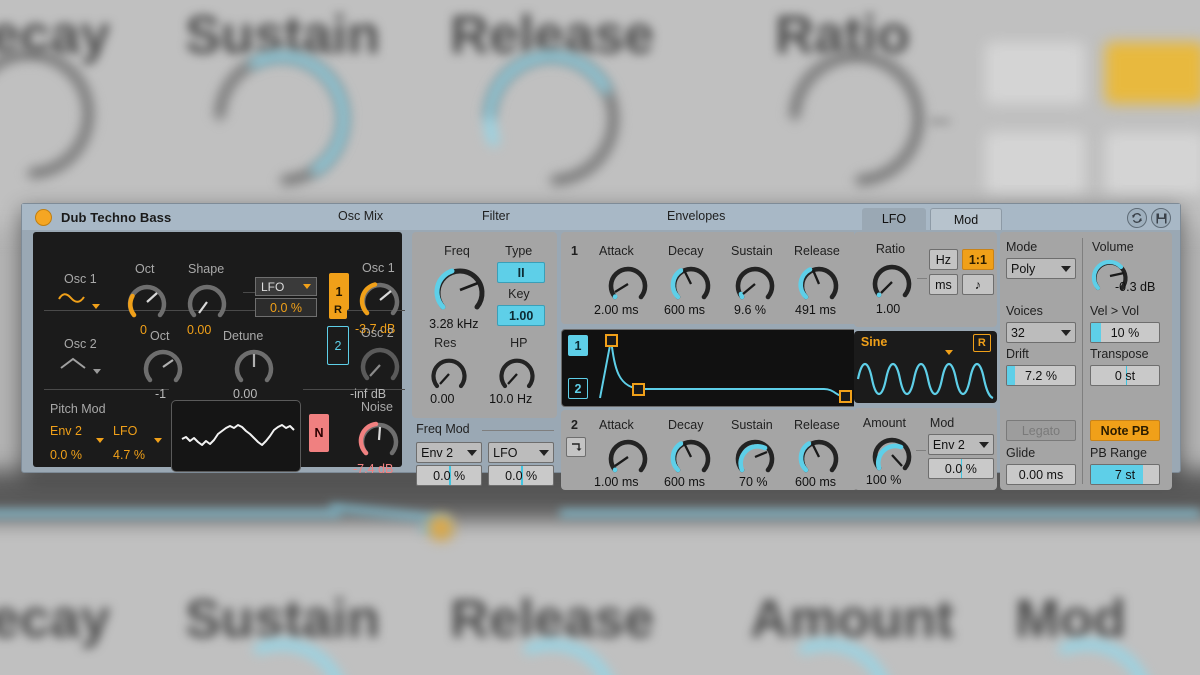  What do you see at coordinates (521, 475) in the screenshot?
I see `freq-mod-amount-b: 0.0 %` at bounding box center [521, 475].